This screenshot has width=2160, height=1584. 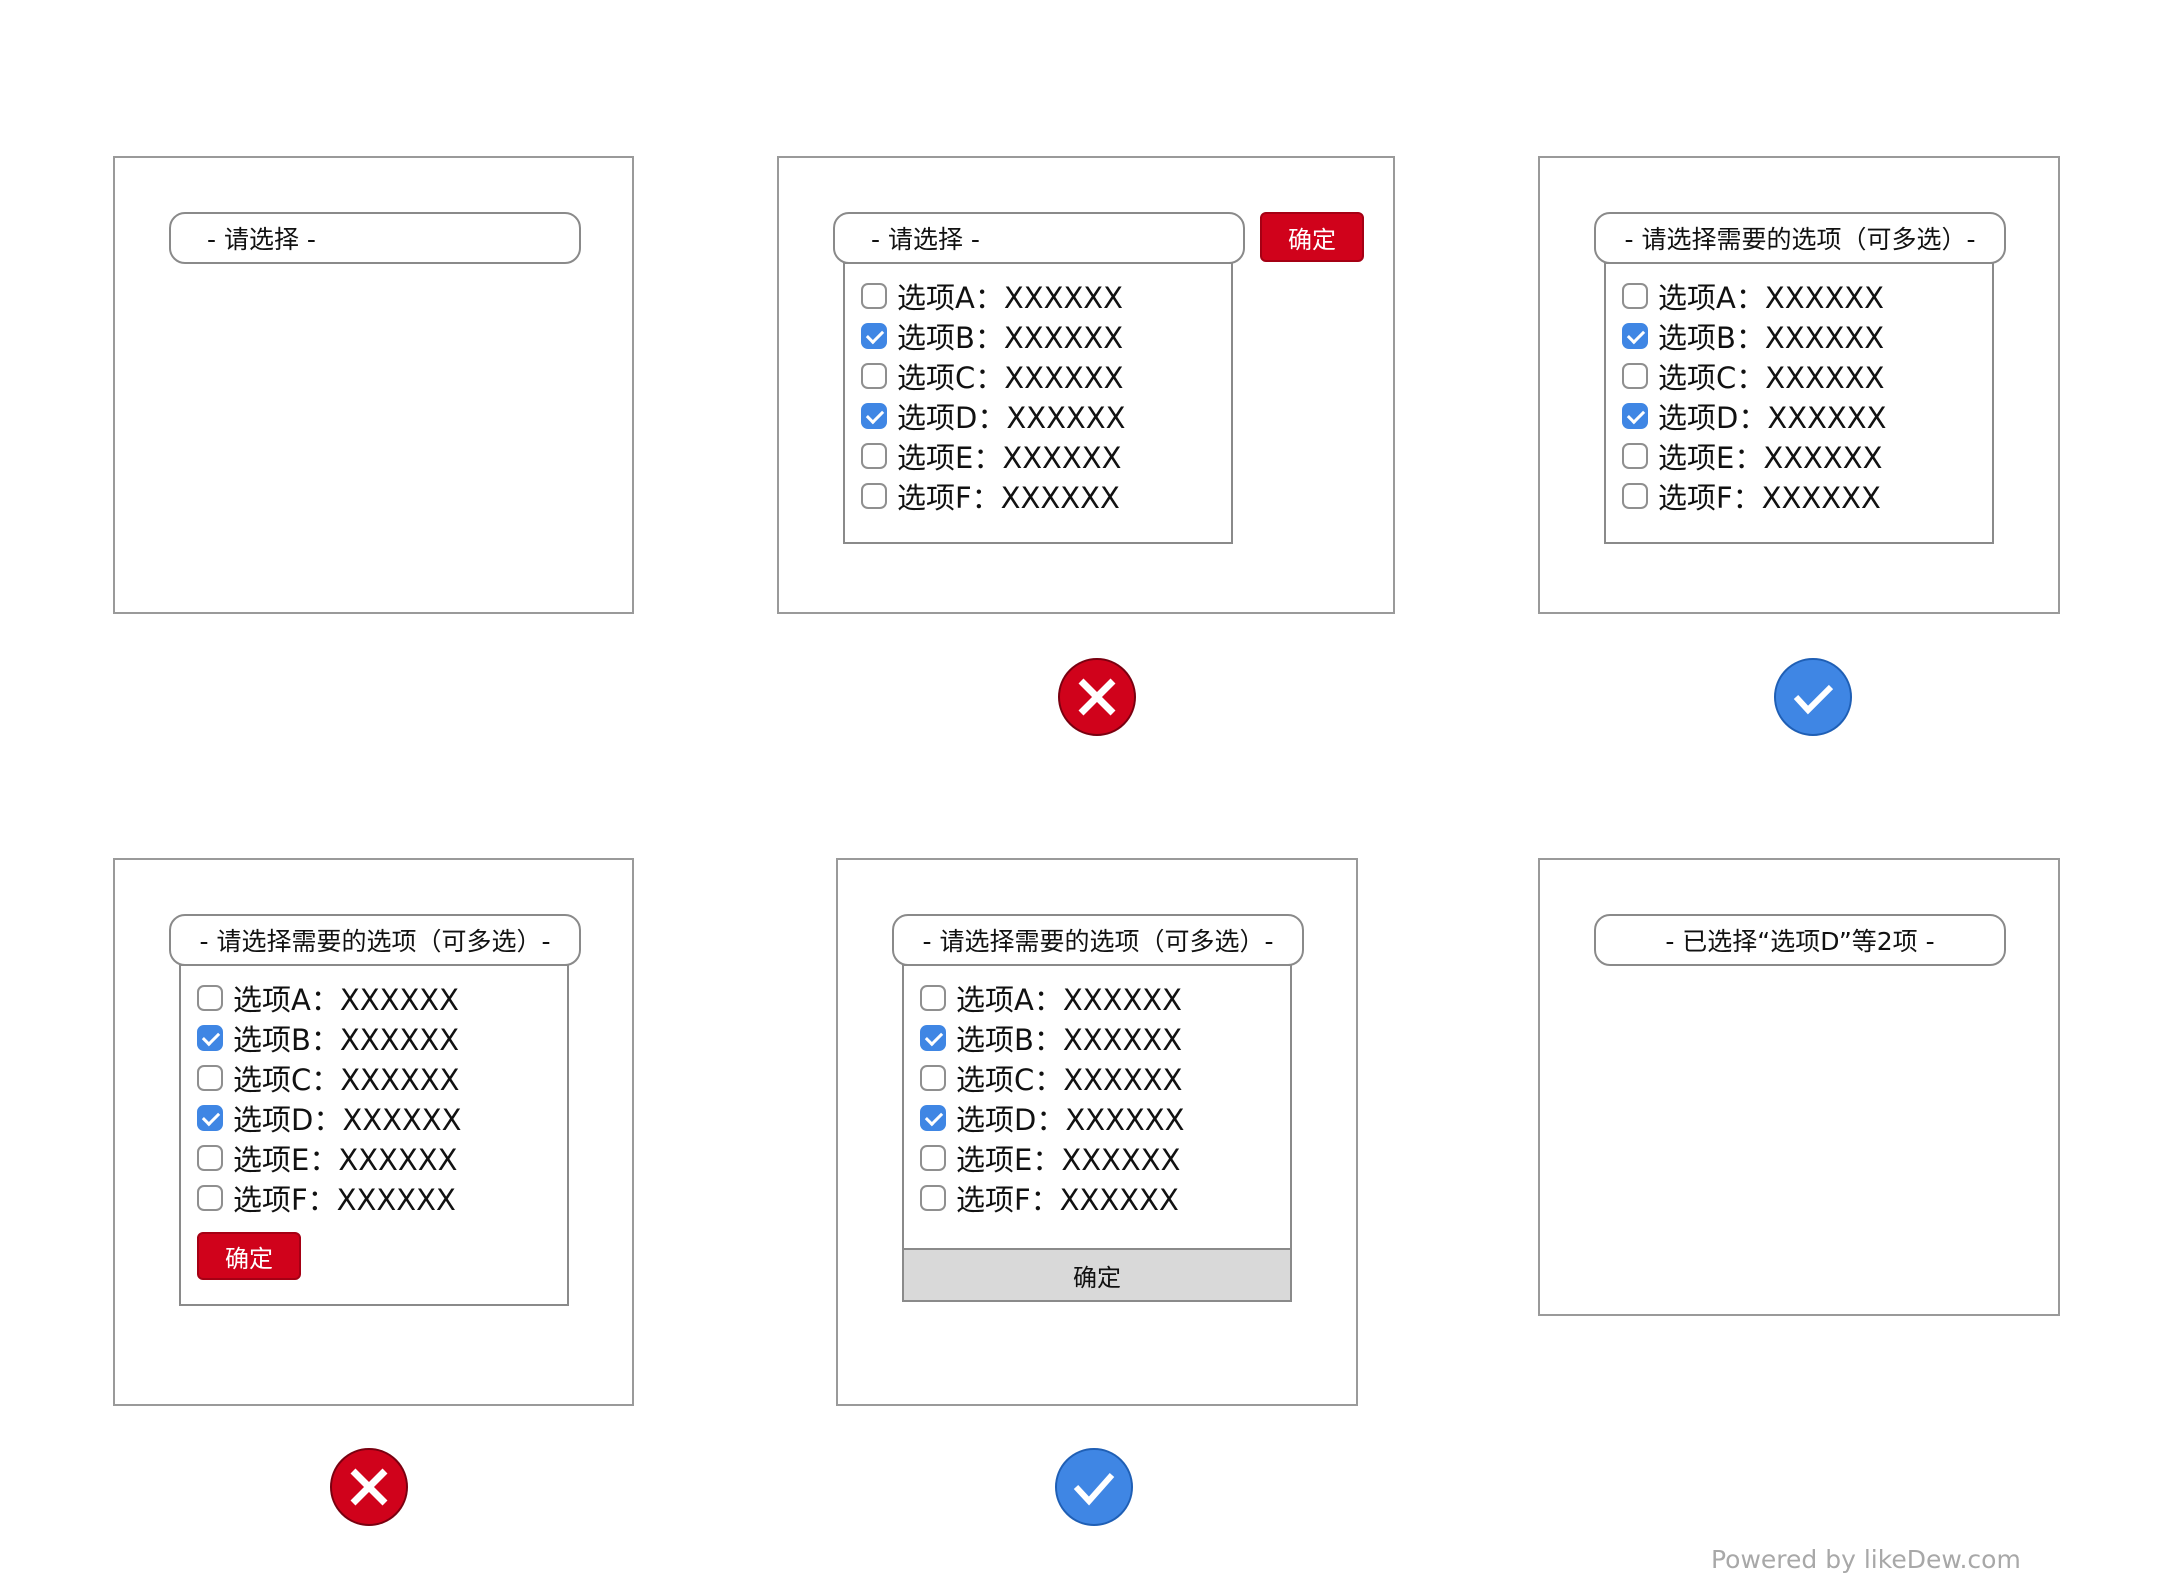 I want to click on select-summary: - 已选择“选项D”等2项 -, so click(x=1800, y=941).